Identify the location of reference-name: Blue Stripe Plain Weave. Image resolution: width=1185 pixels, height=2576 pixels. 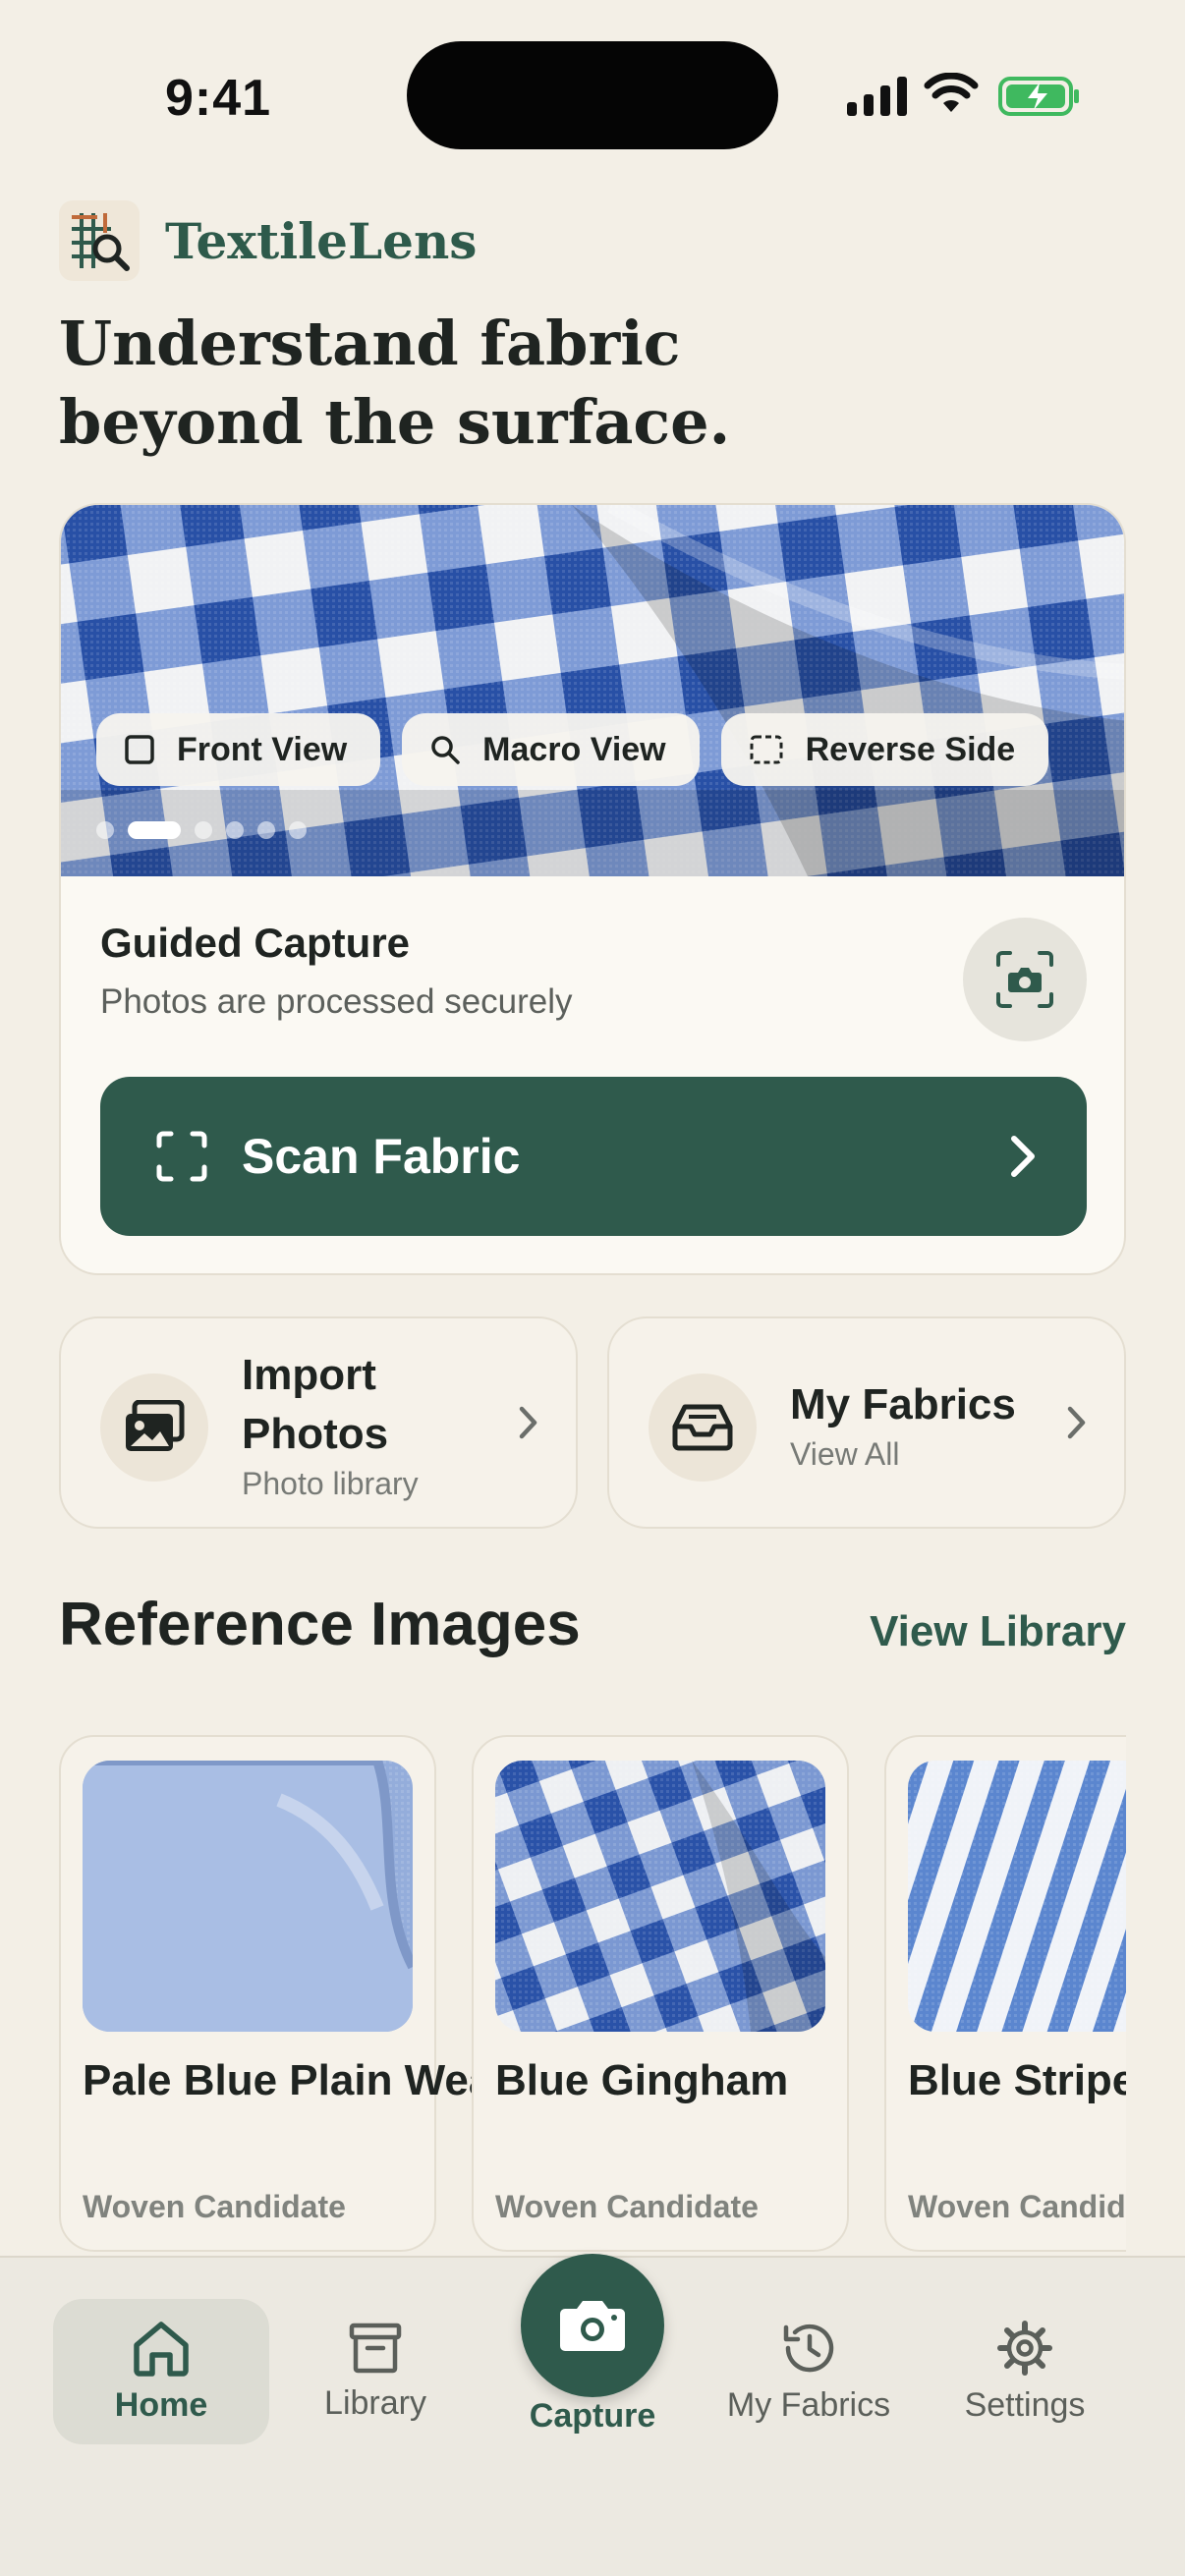
(1017, 2080).